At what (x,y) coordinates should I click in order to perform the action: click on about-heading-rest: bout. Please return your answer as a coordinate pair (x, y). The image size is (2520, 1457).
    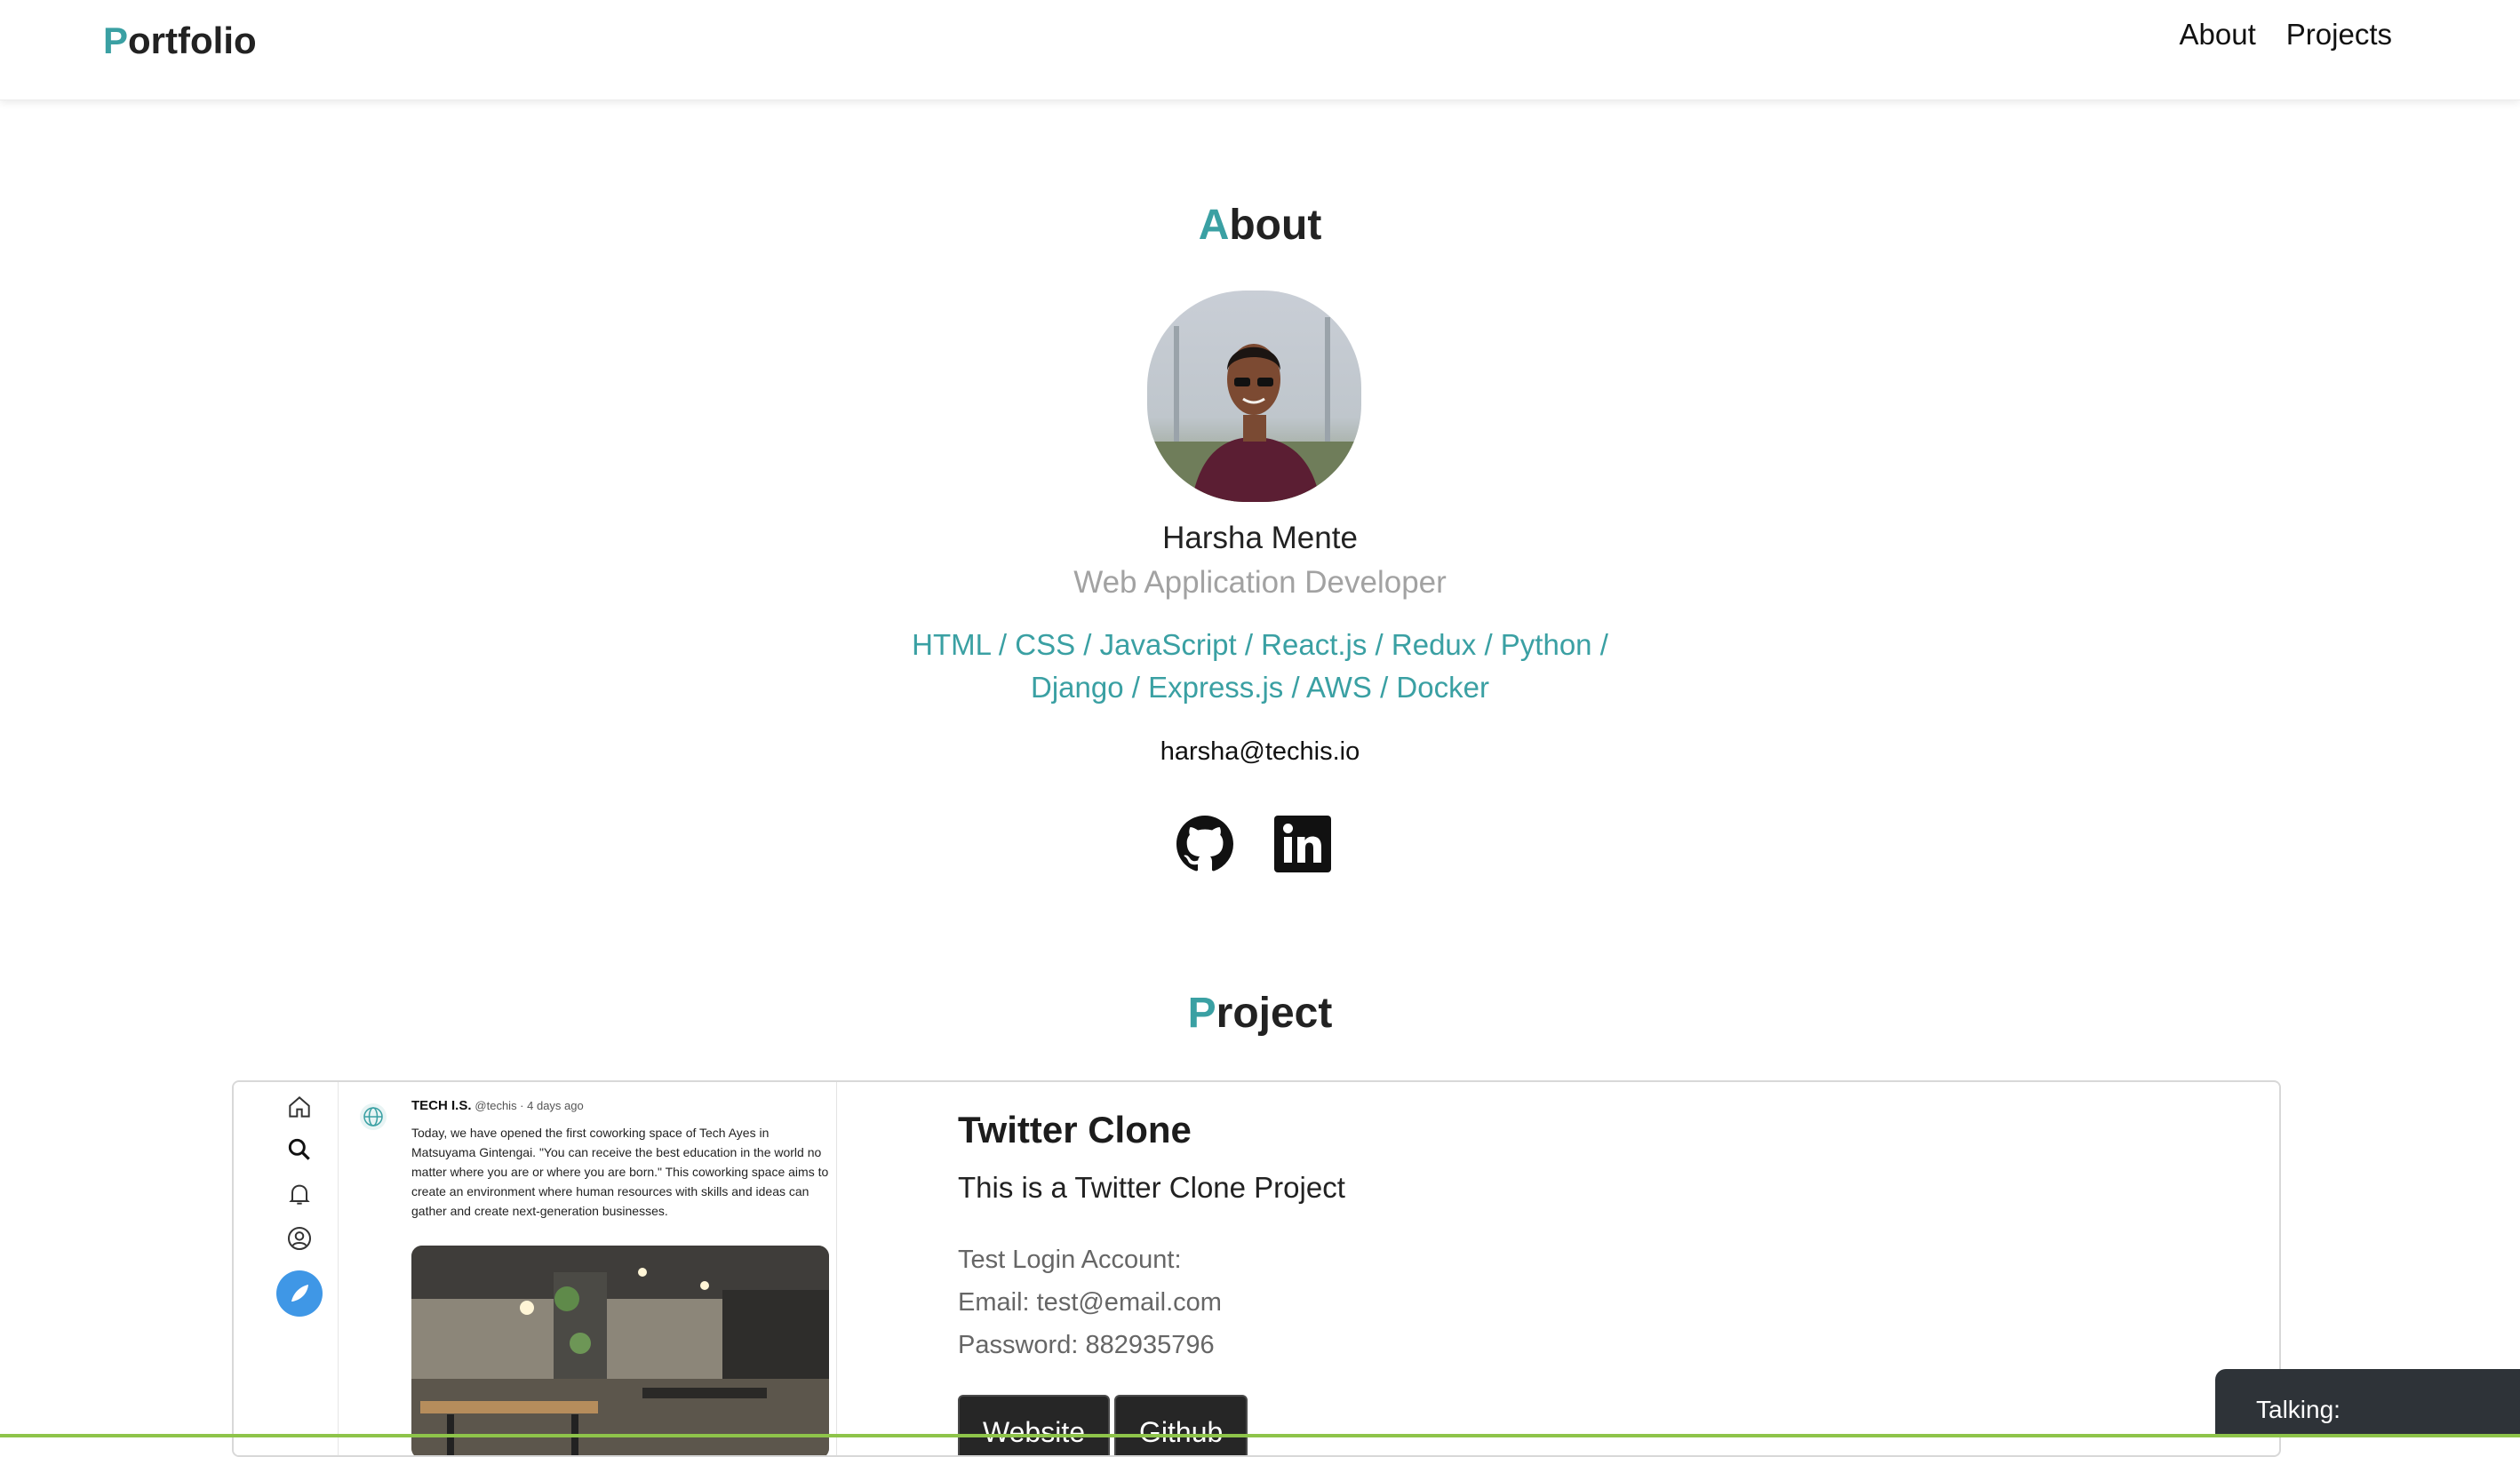
    Looking at the image, I should click on (1275, 225).